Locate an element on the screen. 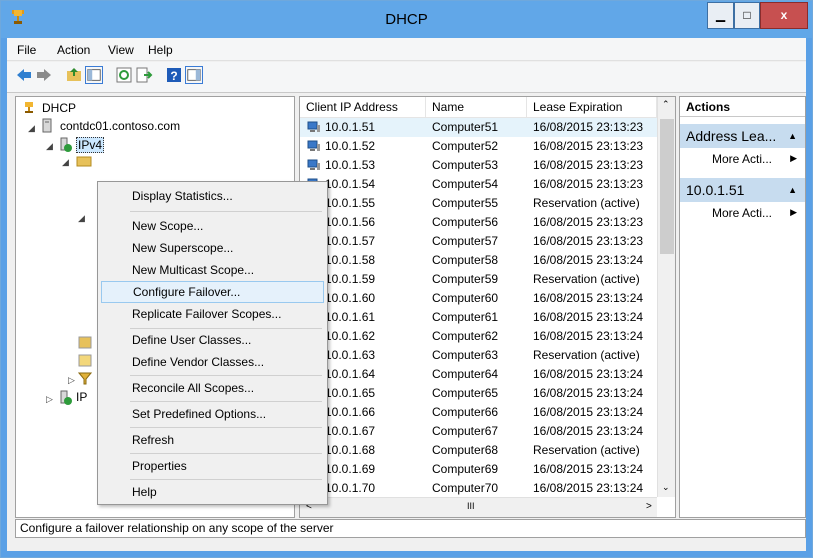  table-row: 10.0.1.66 Computer66 16/08/2015 23:13:24 is located at coordinates (478, 412).